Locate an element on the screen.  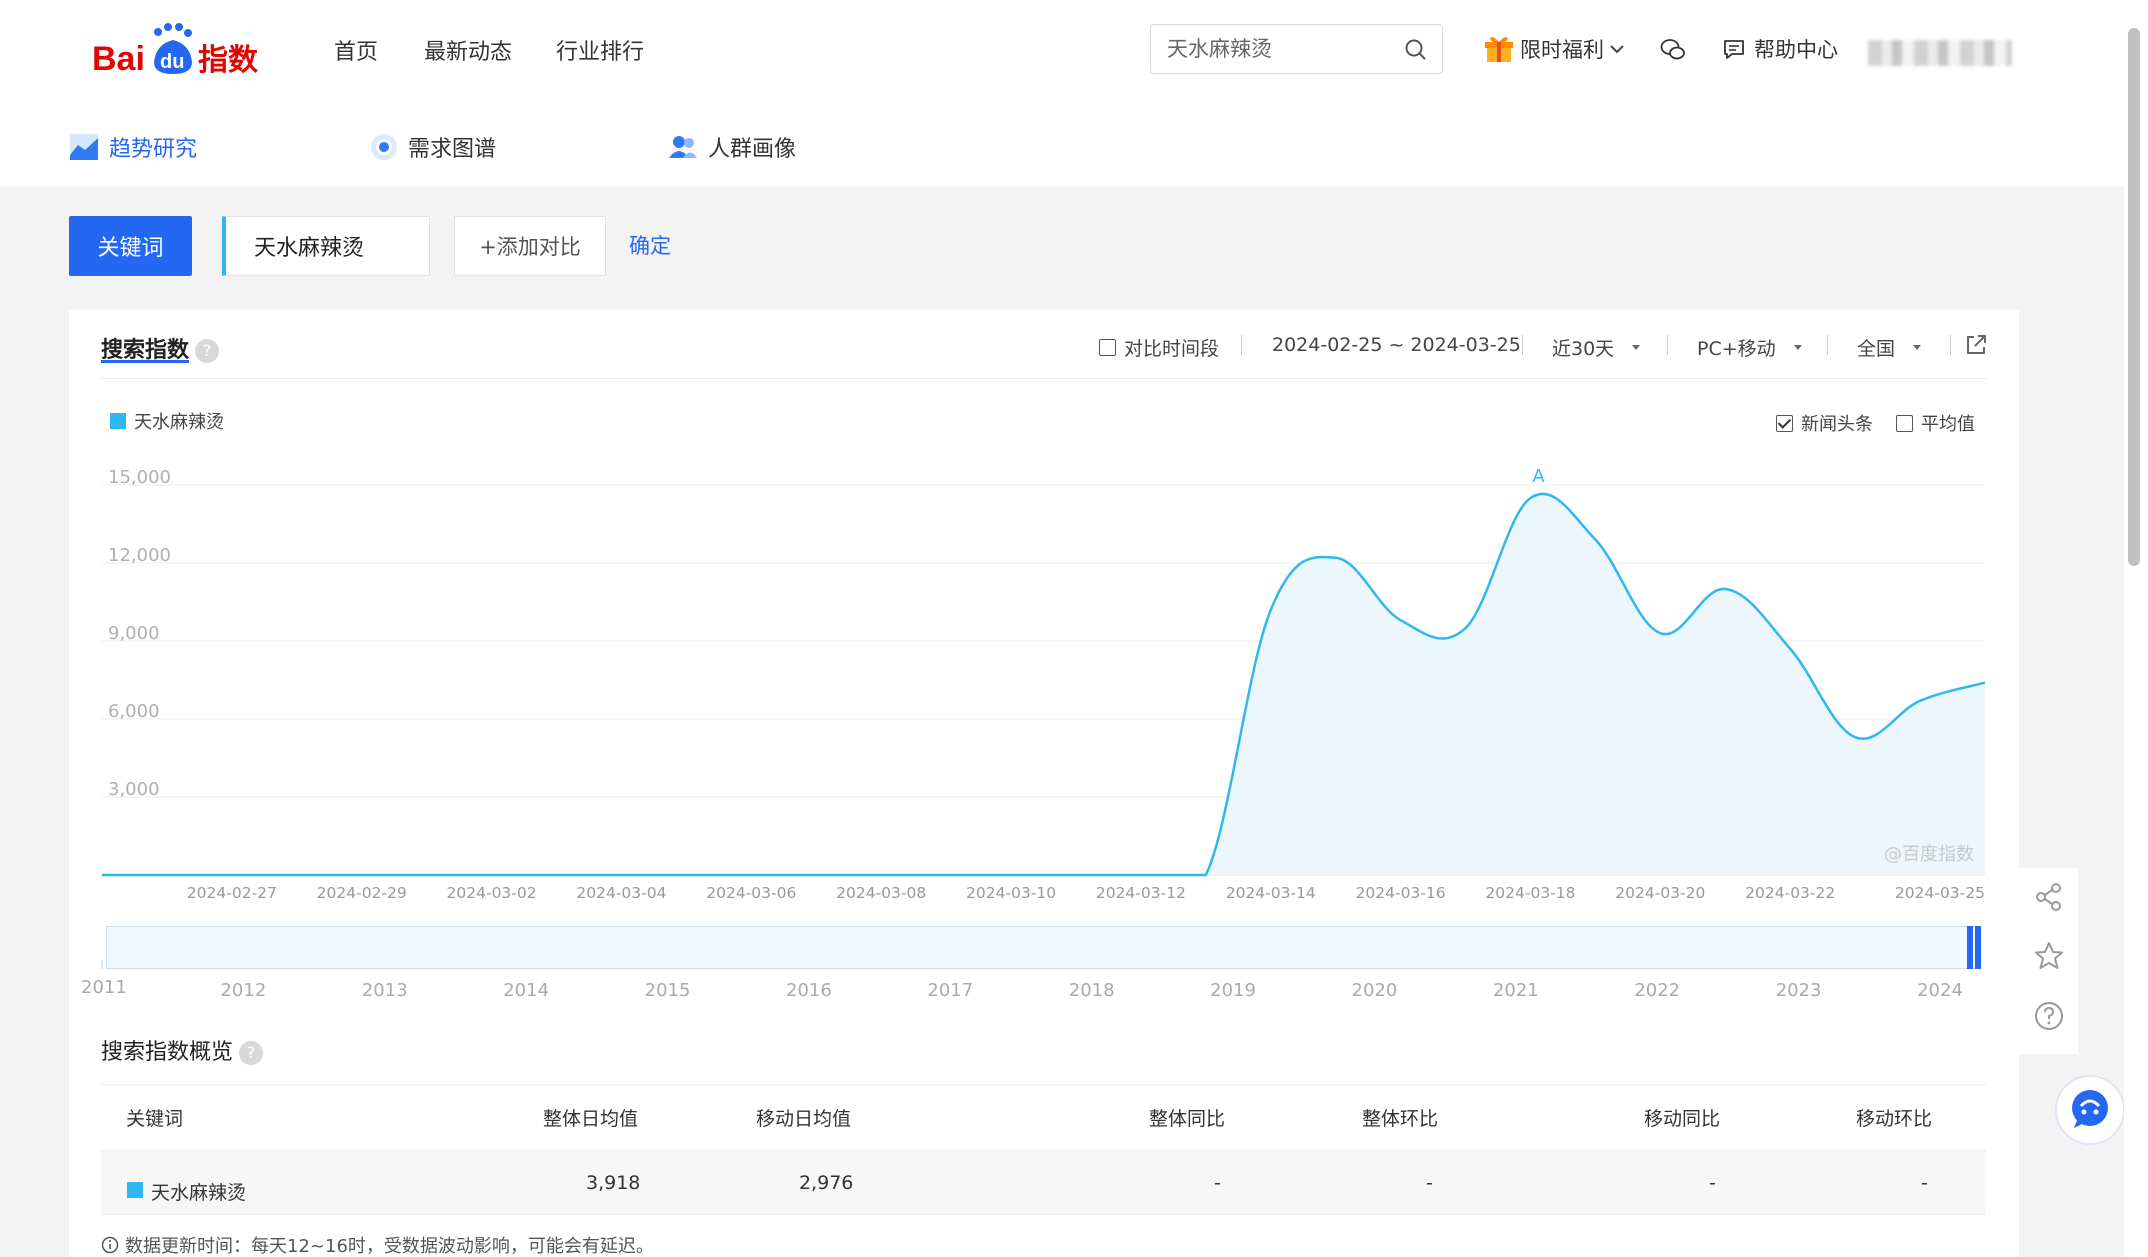
header-overall-avg: 整体日均值 is located at coordinates (591, 1119).